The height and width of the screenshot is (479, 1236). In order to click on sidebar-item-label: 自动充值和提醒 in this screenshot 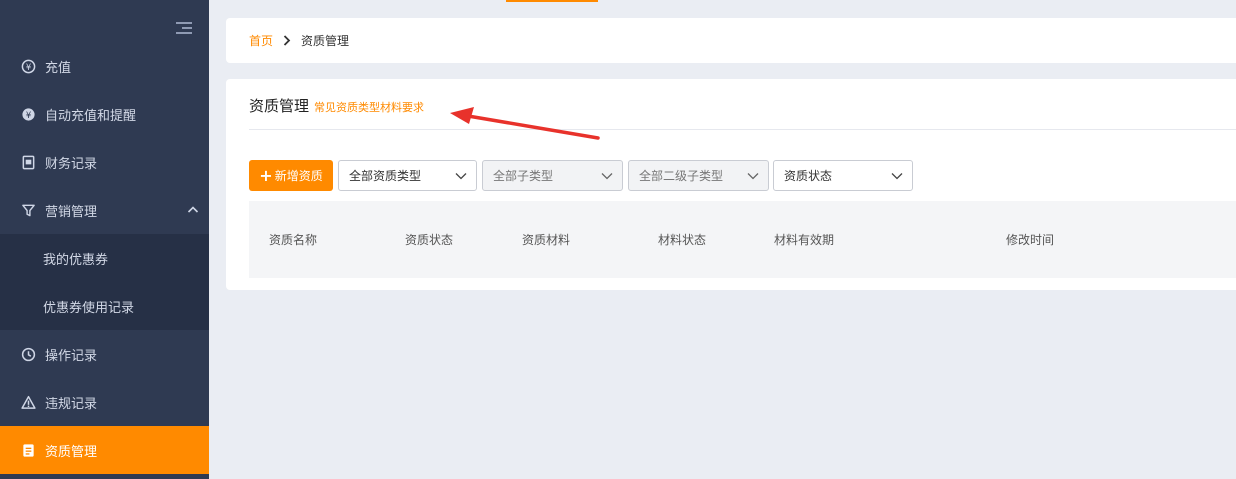, I will do `click(91, 116)`.